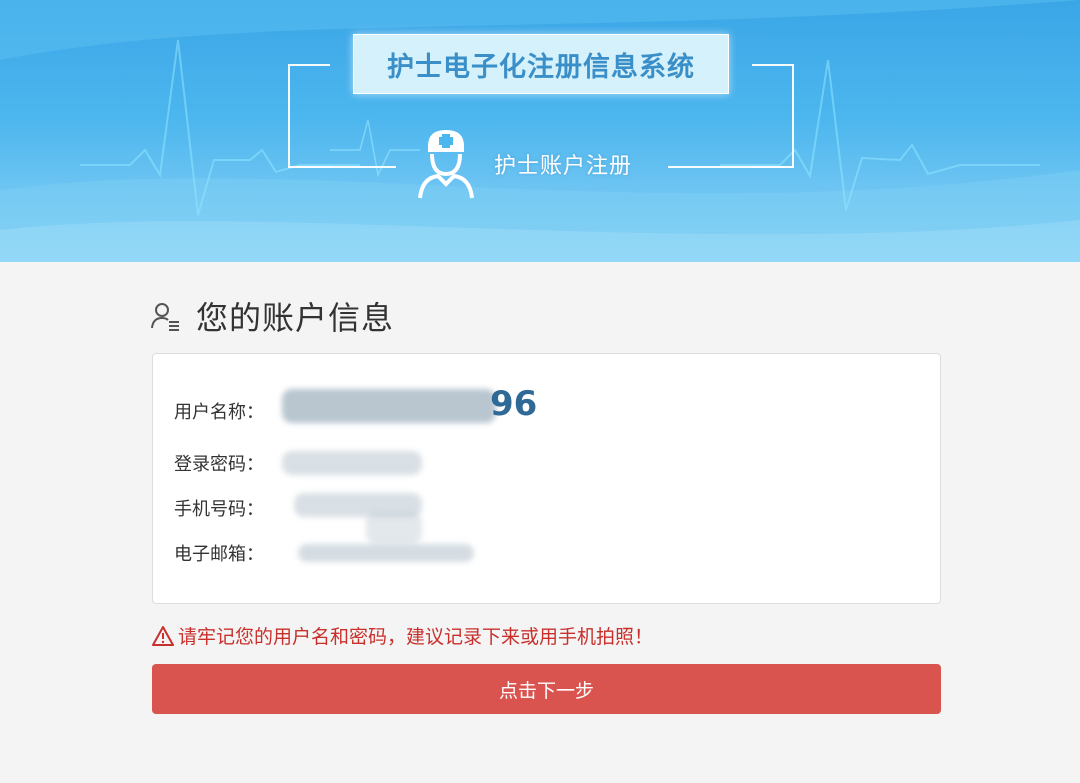 This screenshot has width=1080, height=783. Describe the element at coordinates (309, 116) in the screenshot. I see `title-frame-left` at that location.